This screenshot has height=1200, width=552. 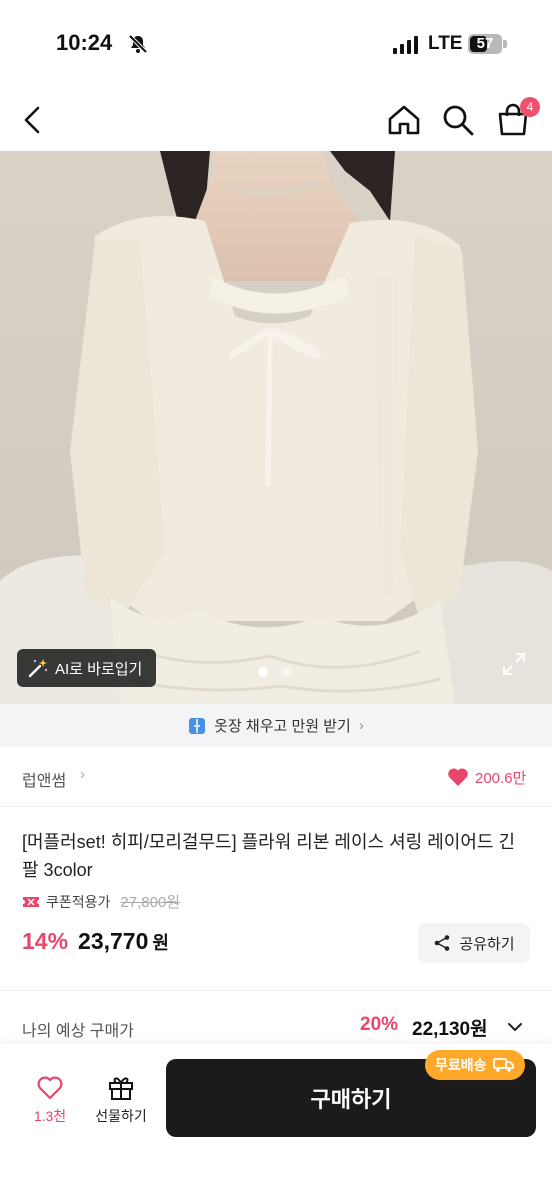 What do you see at coordinates (445, 43) in the screenshot?
I see `network-type: LTE` at bounding box center [445, 43].